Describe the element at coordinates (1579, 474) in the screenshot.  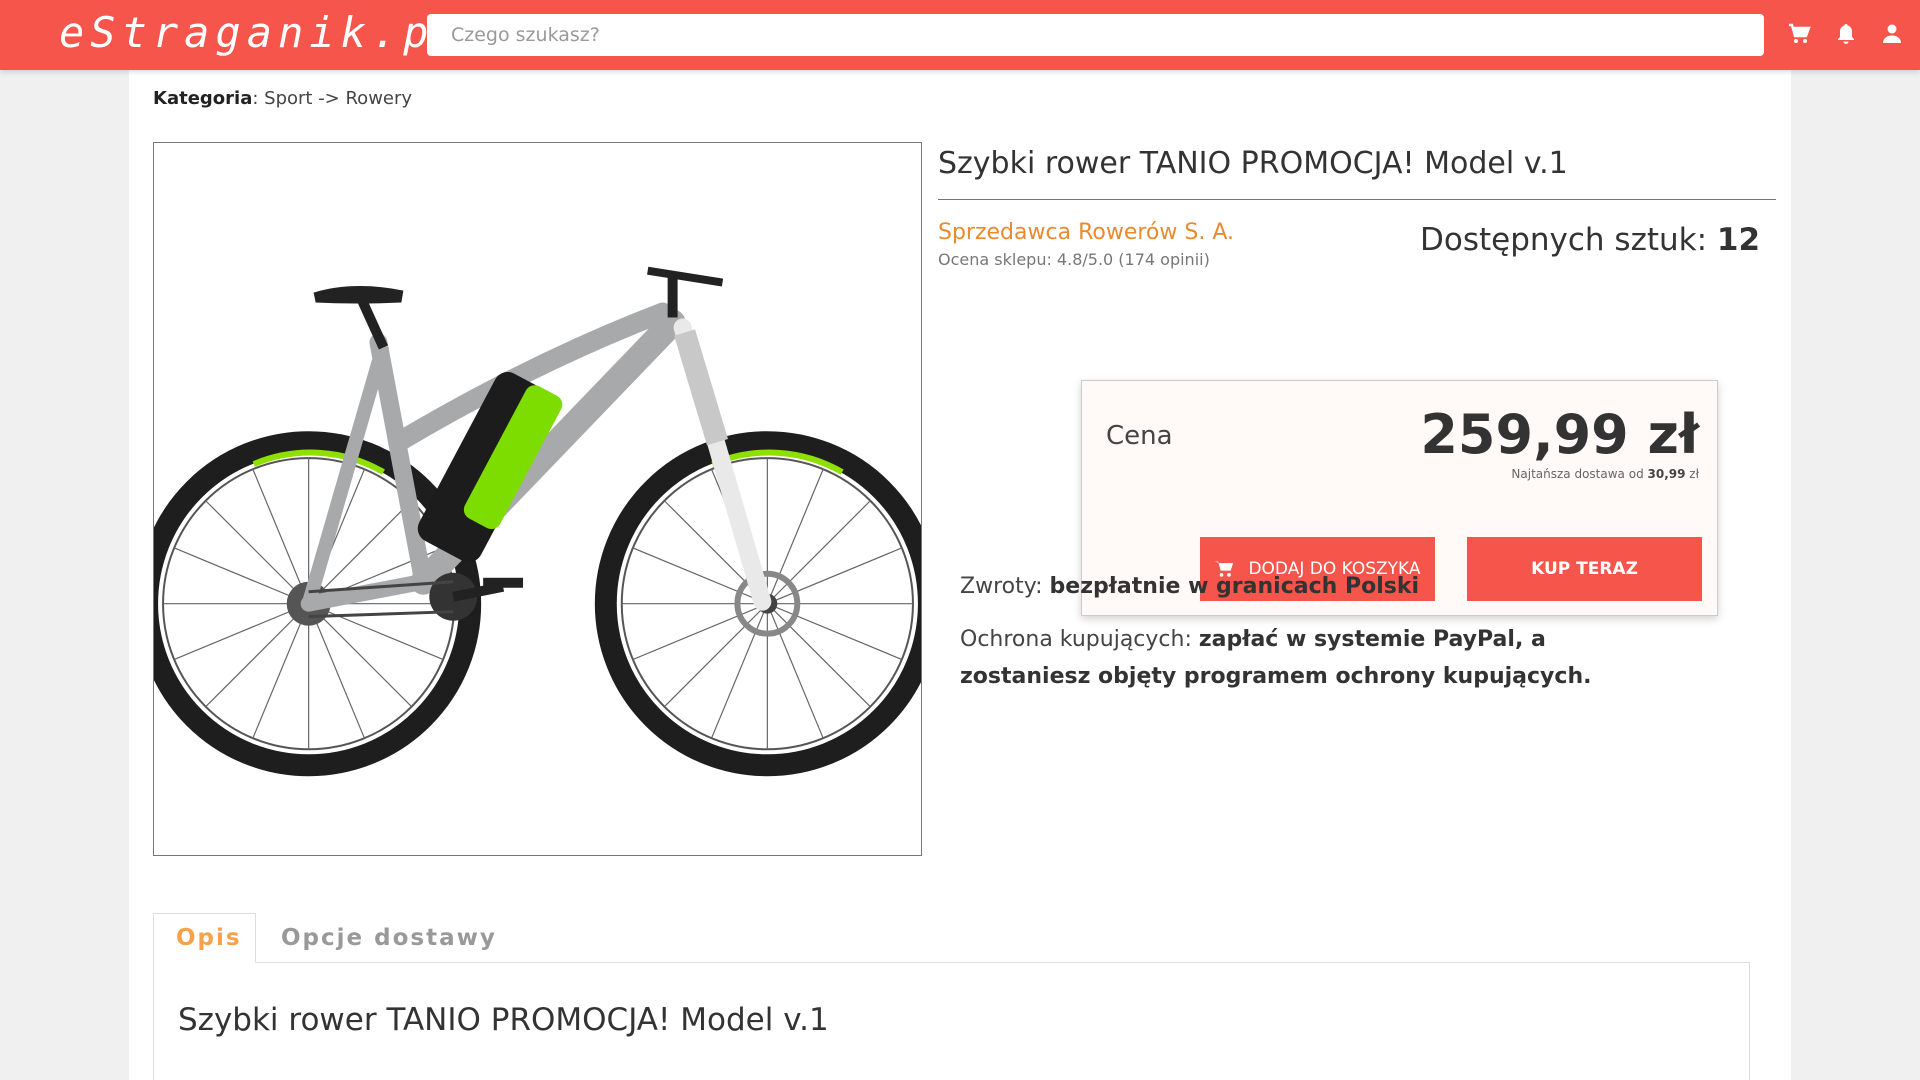
I see `shipping-prefix: Najtańsza dostawa od` at that location.